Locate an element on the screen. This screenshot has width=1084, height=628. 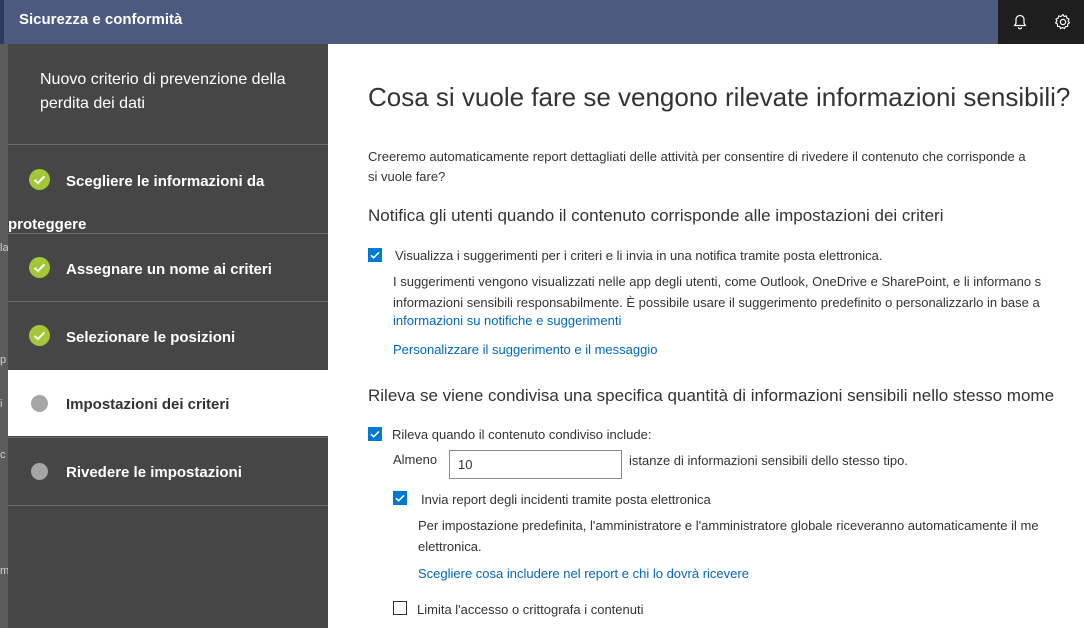
wizard-step-choose-info: Scegliere le informazioni da proteggere is located at coordinates (168, 189).